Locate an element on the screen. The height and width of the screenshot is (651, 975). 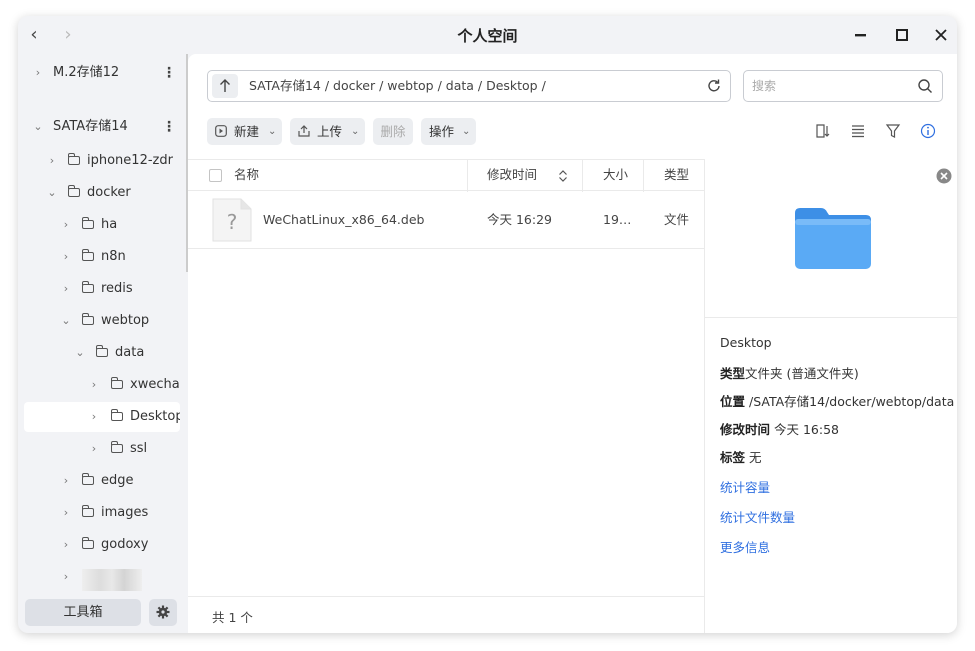
file-name: WeChatLinux_x86_64.deb is located at coordinates (344, 219).